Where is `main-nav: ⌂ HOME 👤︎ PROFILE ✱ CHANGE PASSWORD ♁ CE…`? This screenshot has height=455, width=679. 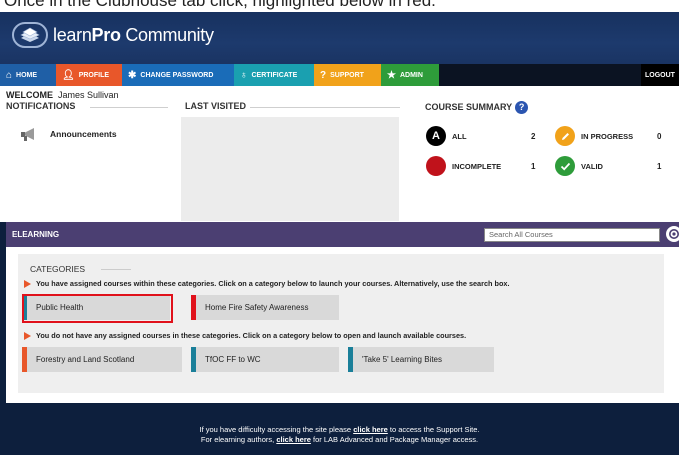
main-nav: ⌂ HOME 👤︎ PROFILE ✱ CHANGE PASSWORD ♁ CE… is located at coordinates (339, 75).